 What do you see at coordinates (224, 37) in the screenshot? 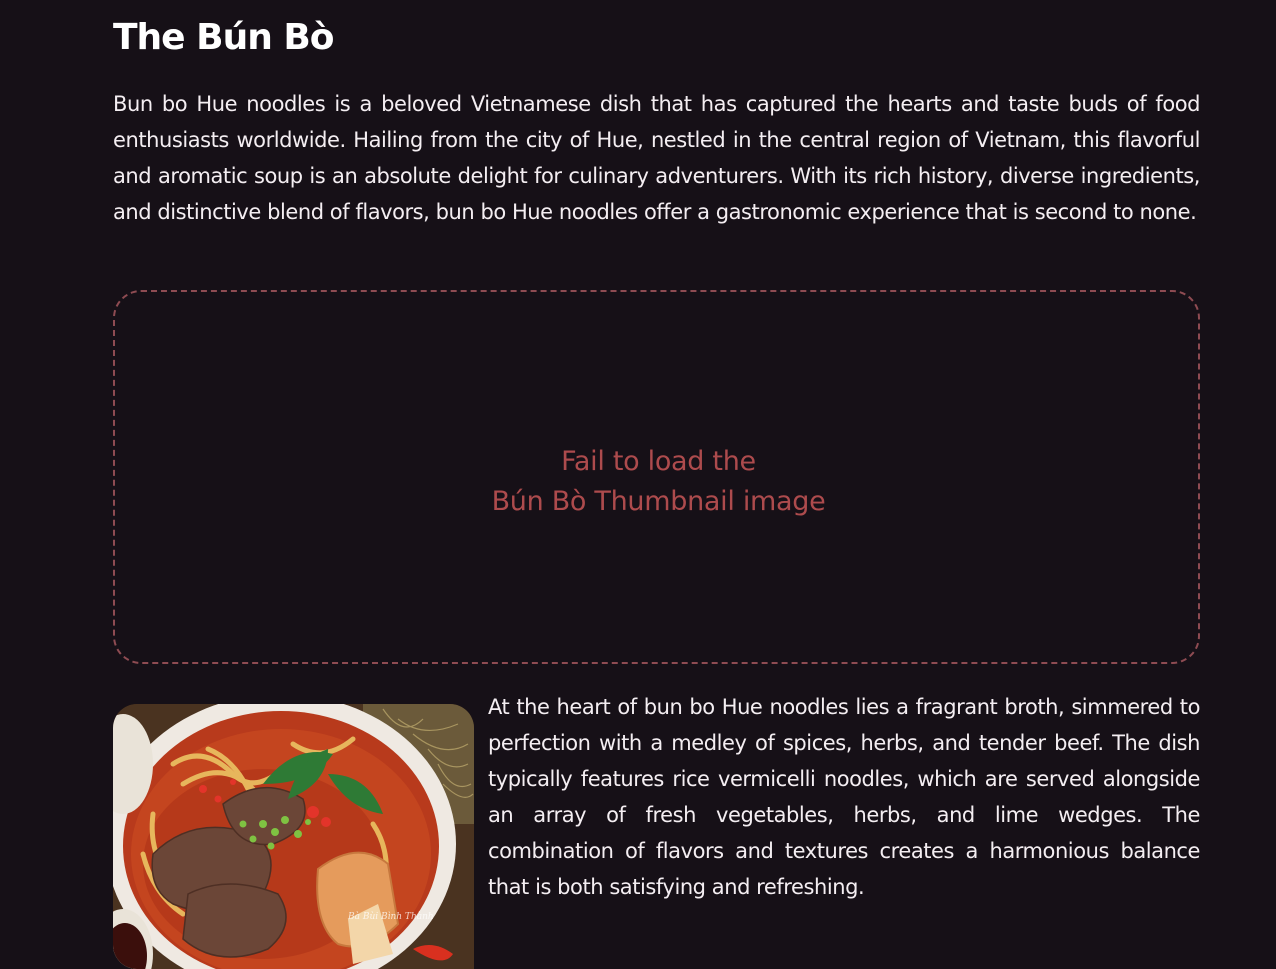
I see `page-title: The Bún Bò` at bounding box center [224, 37].